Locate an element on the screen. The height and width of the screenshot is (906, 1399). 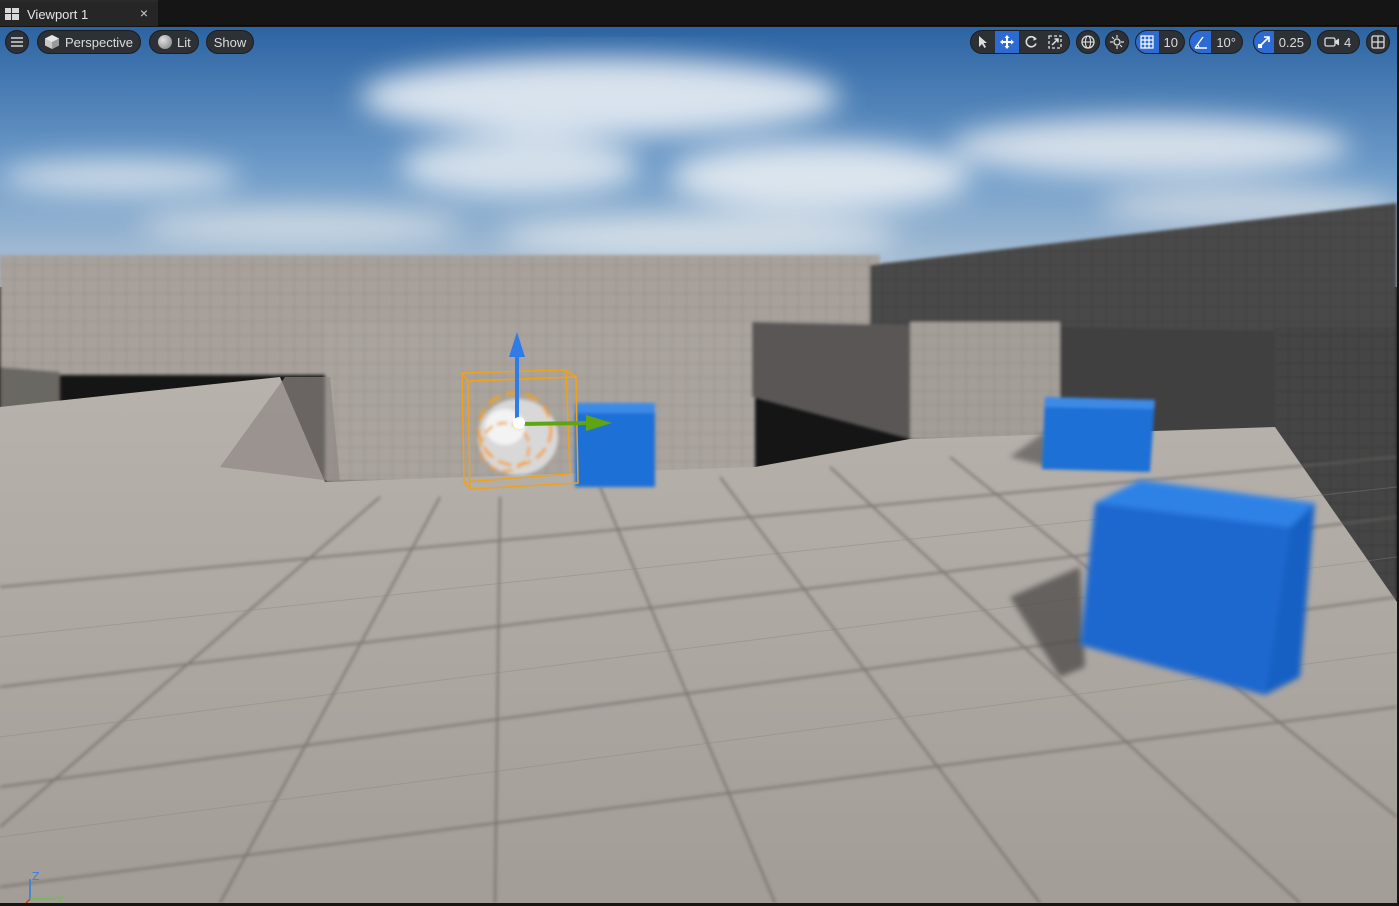
tab-title: Viewport 1 is located at coordinates (58, 14).